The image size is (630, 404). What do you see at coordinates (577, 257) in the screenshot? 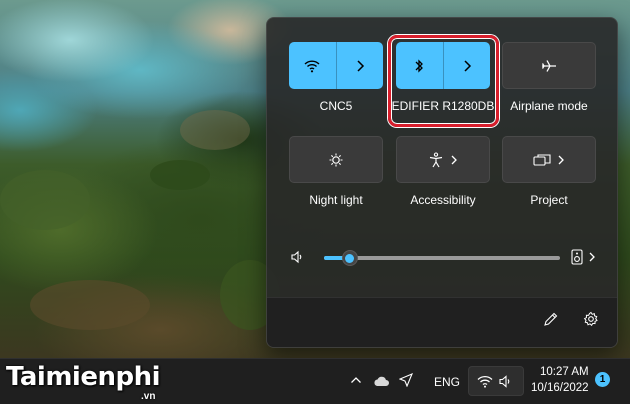
I see `audio-output-icon` at bounding box center [577, 257].